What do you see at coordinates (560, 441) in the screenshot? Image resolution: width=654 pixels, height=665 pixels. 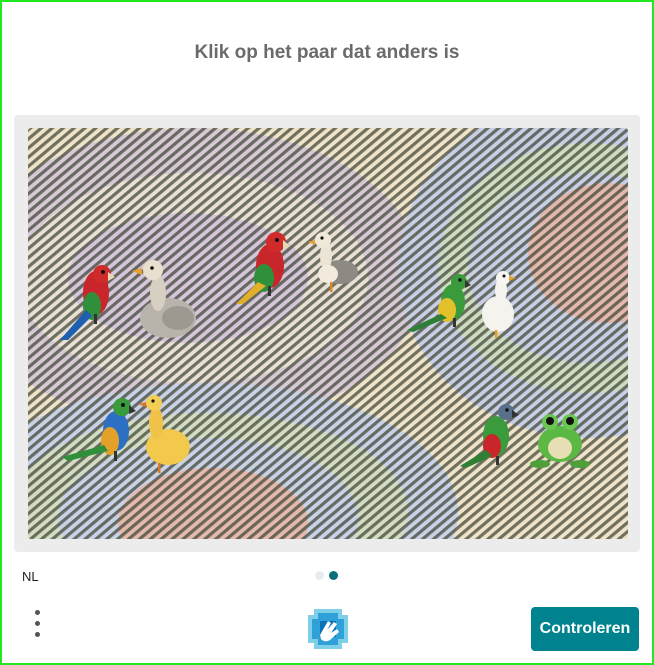 I see `frog-icon` at bounding box center [560, 441].